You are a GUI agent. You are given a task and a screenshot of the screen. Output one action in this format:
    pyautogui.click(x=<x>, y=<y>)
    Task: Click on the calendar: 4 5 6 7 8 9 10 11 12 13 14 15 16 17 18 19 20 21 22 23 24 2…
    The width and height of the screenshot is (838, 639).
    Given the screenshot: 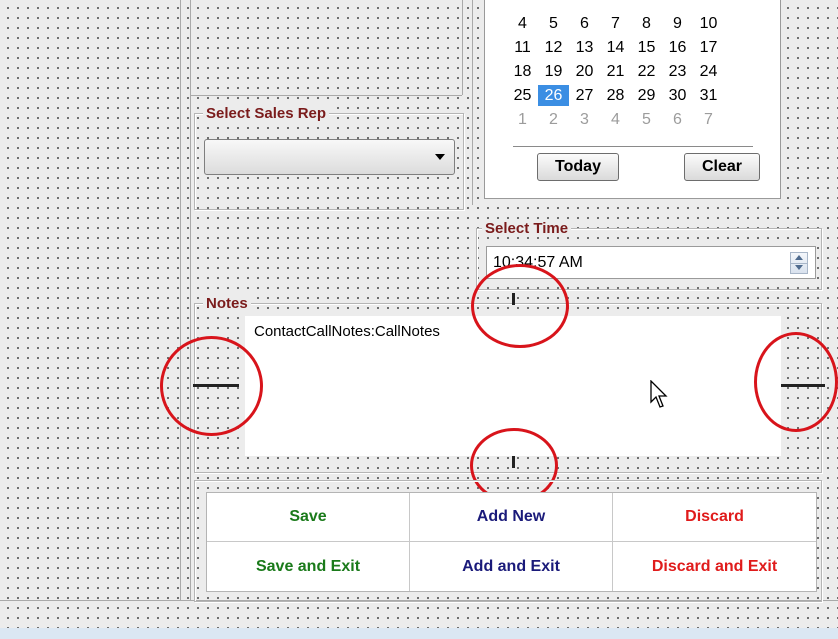 What is the action you would take?
    pyautogui.click(x=632, y=99)
    